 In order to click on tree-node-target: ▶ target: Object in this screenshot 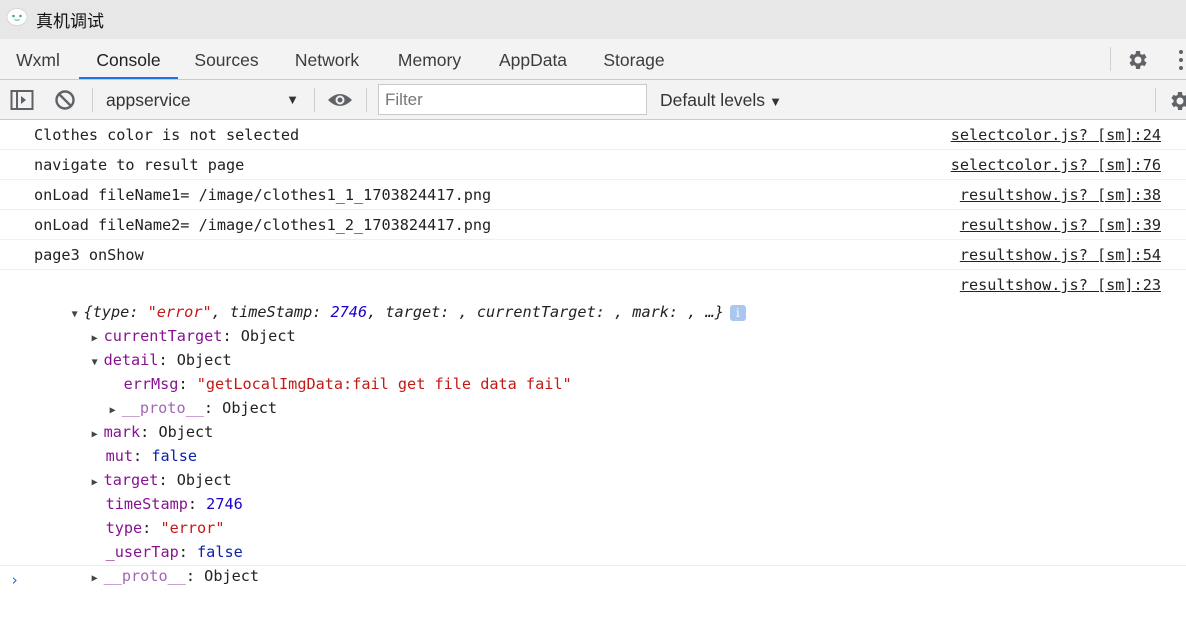, I will do `click(143, 466)`.